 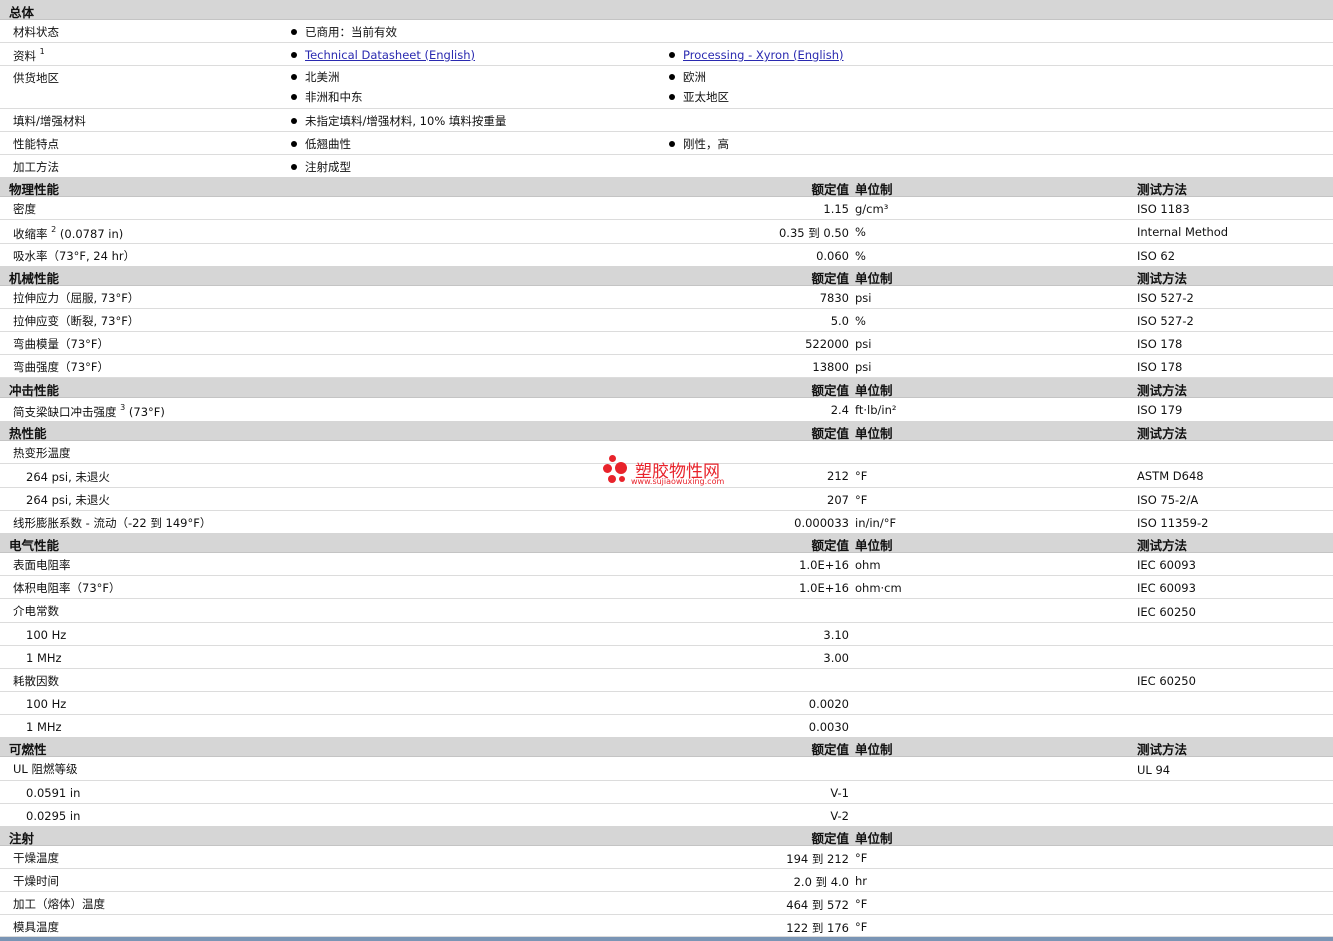 I want to click on watermark-url: www.sujiaowuxing.com, so click(x=678, y=481).